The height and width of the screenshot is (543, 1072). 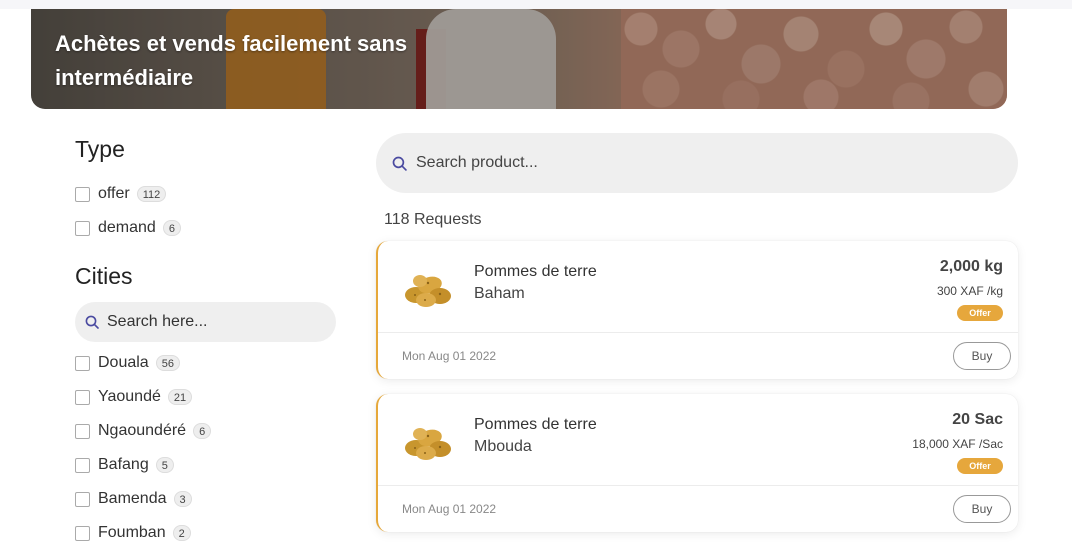 What do you see at coordinates (182, 499) in the screenshot?
I see `option-count: 3` at bounding box center [182, 499].